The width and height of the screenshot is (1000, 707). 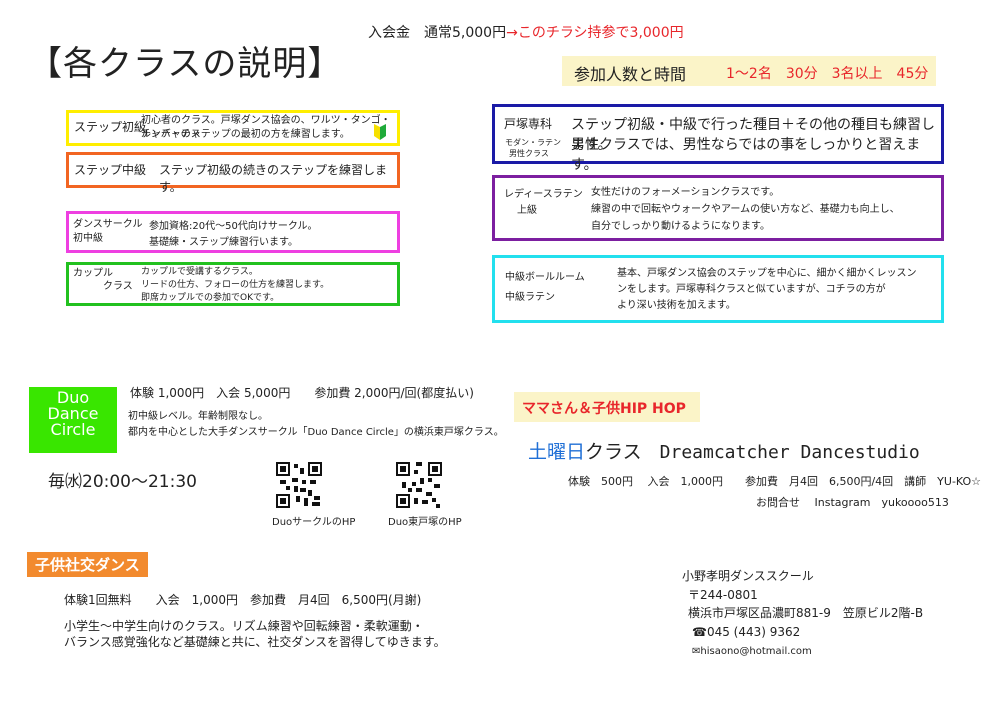 What do you see at coordinates (73, 429) in the screenshot?
I see `logo-word: Circle` at bounding box center [73, 429].